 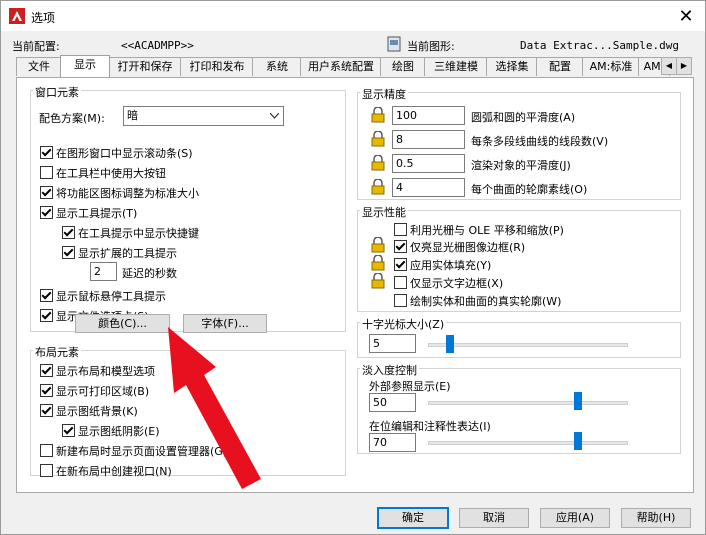 What do you see at coordinates (138, 233) in the screenshot?
I see `tooltip-shortcuts-label: 在工具提示中显示快捷键` at bounding box center [138, 233].